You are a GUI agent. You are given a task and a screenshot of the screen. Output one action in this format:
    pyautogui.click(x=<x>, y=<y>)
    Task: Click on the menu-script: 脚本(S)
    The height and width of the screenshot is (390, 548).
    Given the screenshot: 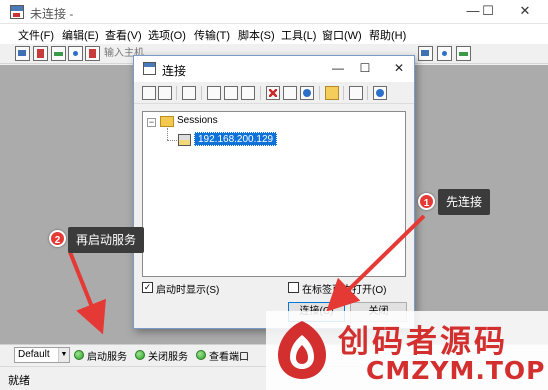 What is the action you would take?
    pyautogui.click(x=256, y=35)
    